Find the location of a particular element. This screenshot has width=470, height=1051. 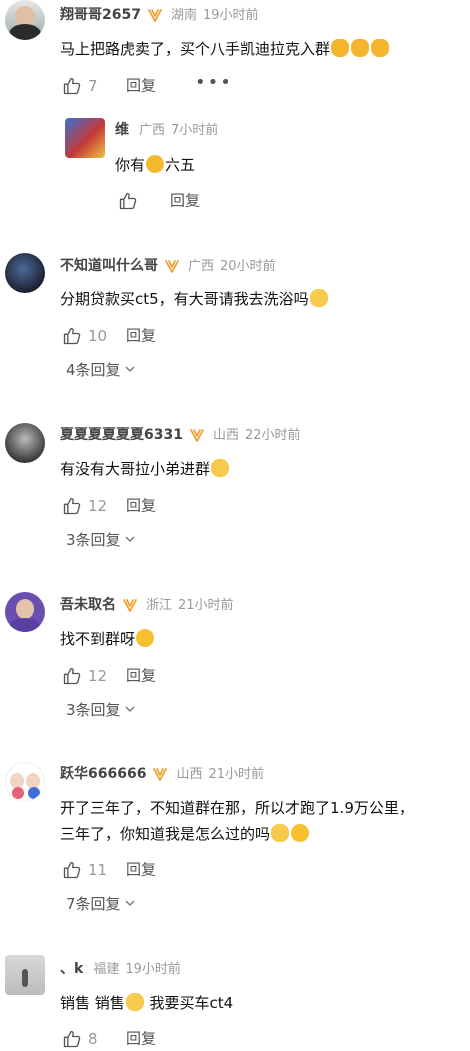

more-options-button: ••• is located at coordinates (214, 82).